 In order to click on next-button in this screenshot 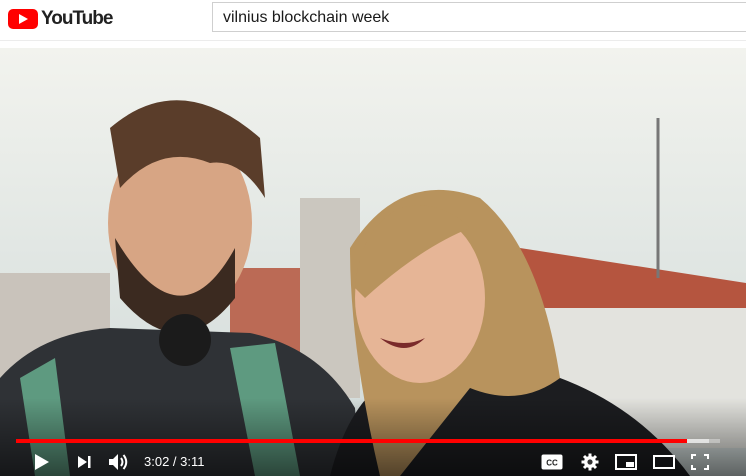, I will do `click(84, 462)`.